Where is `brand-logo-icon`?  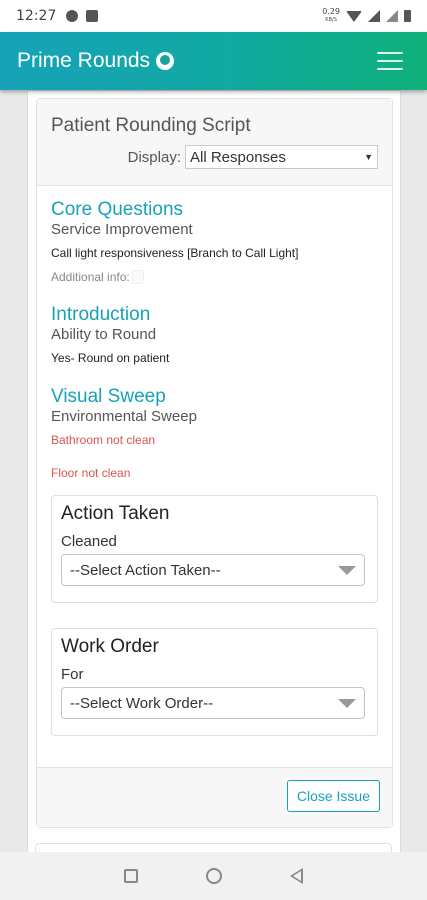
brand-logo-icon is located at coordinates (165, 61).